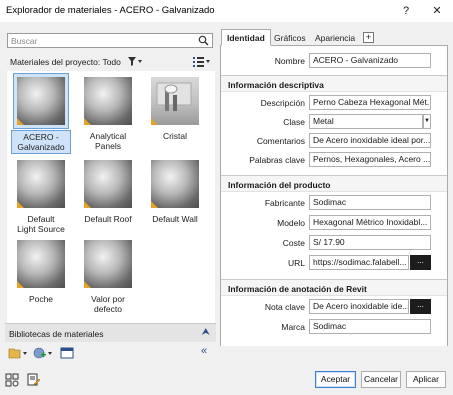 This screenshot has width=453, height=395. Describe the element at coordinates (297, 289) in the screenshot. I see `section-title: Información de anotación de Revit` at that location.